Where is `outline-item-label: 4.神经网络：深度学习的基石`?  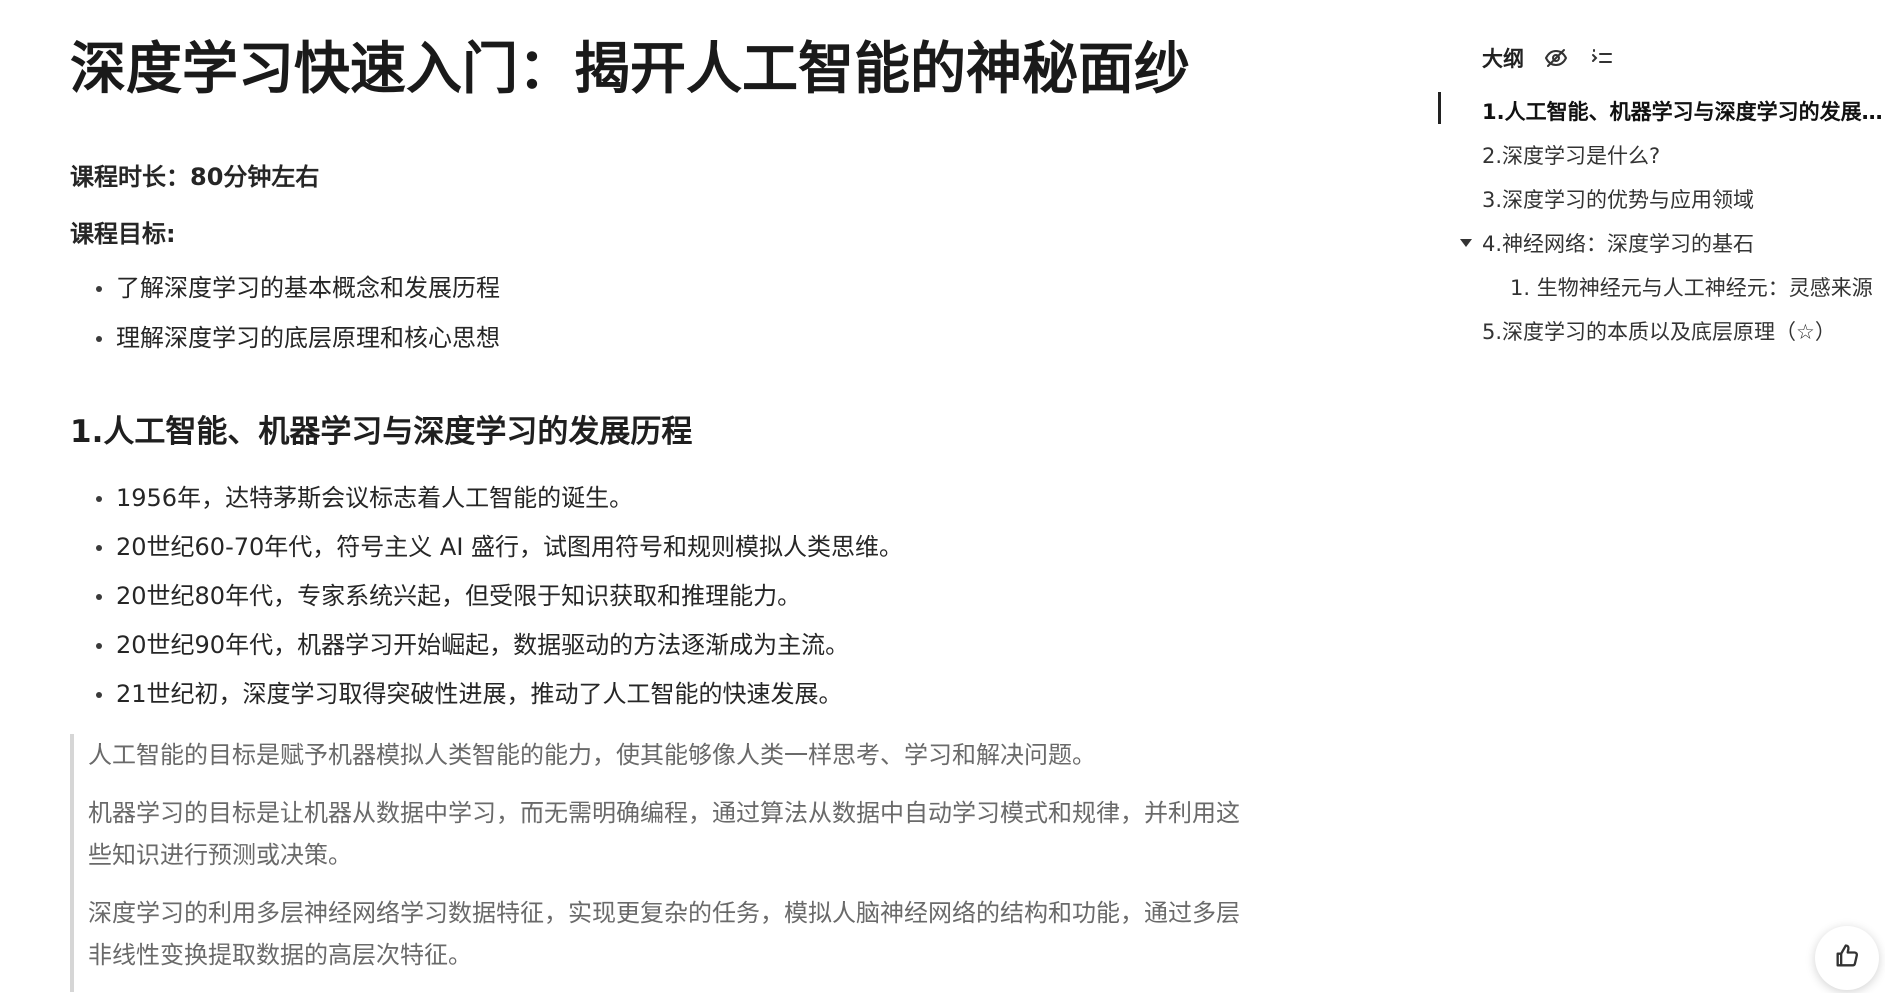
outline-item-label: 4.神经网络：深度学习的基石 is located at coordinates (1618, 244).